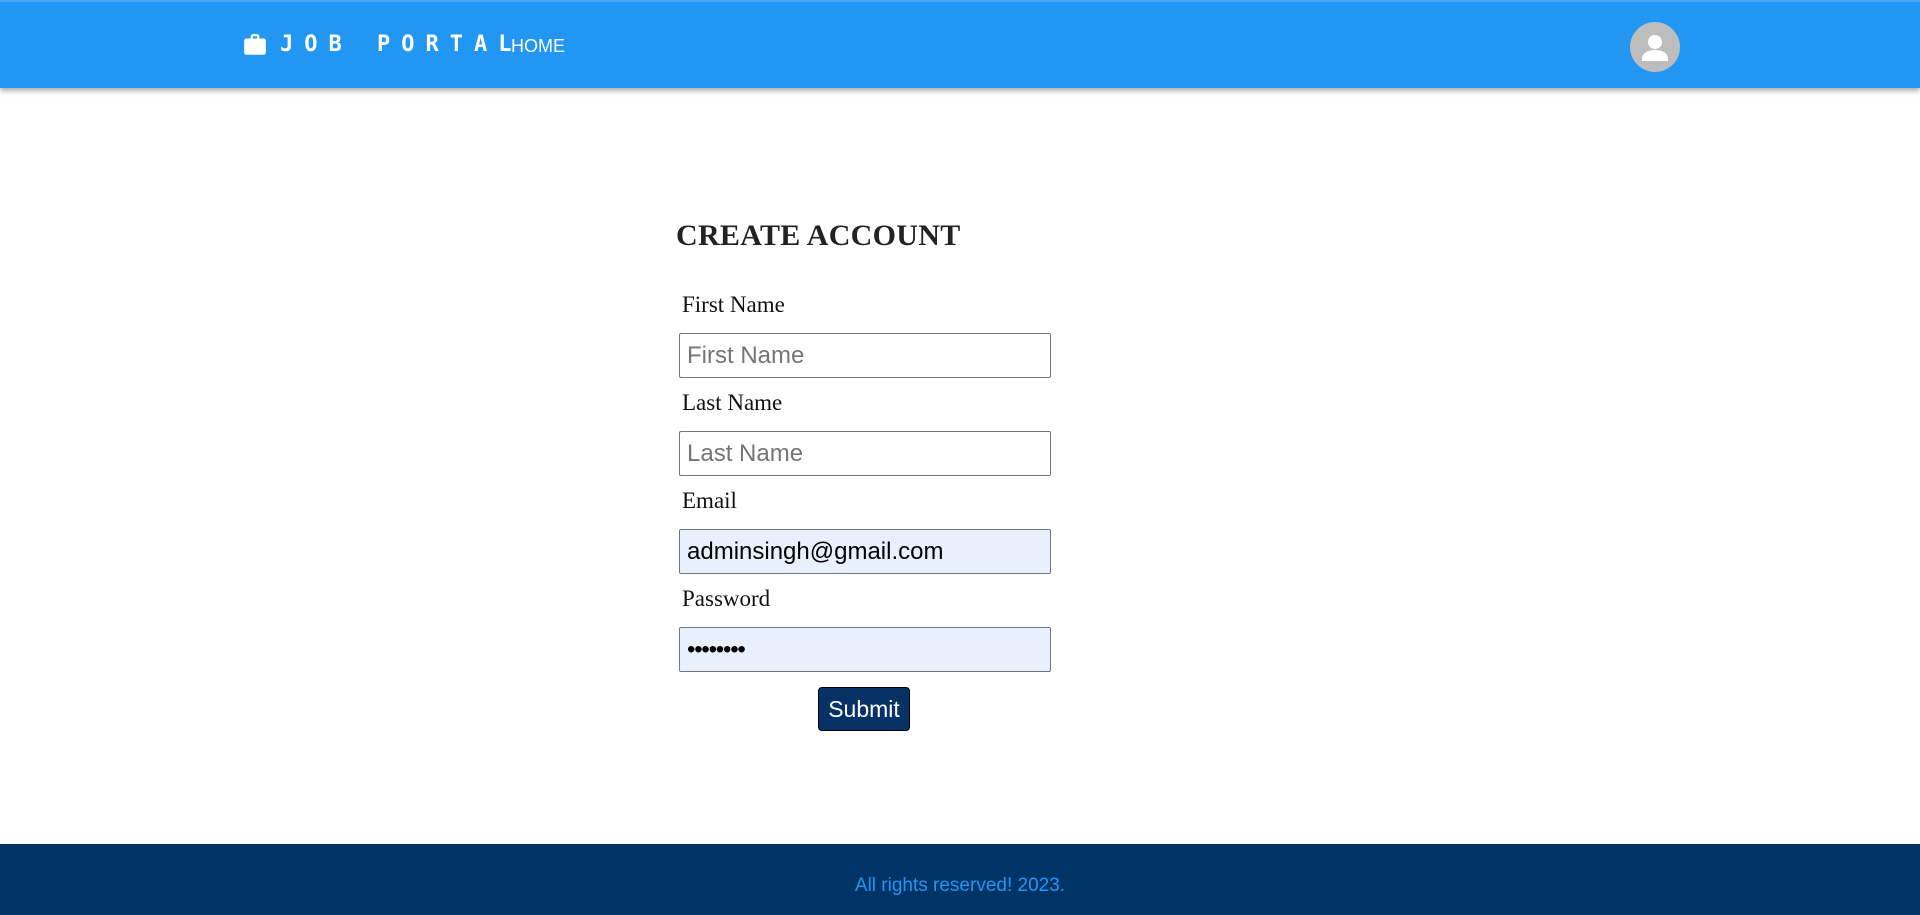  Describe the element at coordinates (709, 500) in the screenshot. I see `email-label: Email` at that location.